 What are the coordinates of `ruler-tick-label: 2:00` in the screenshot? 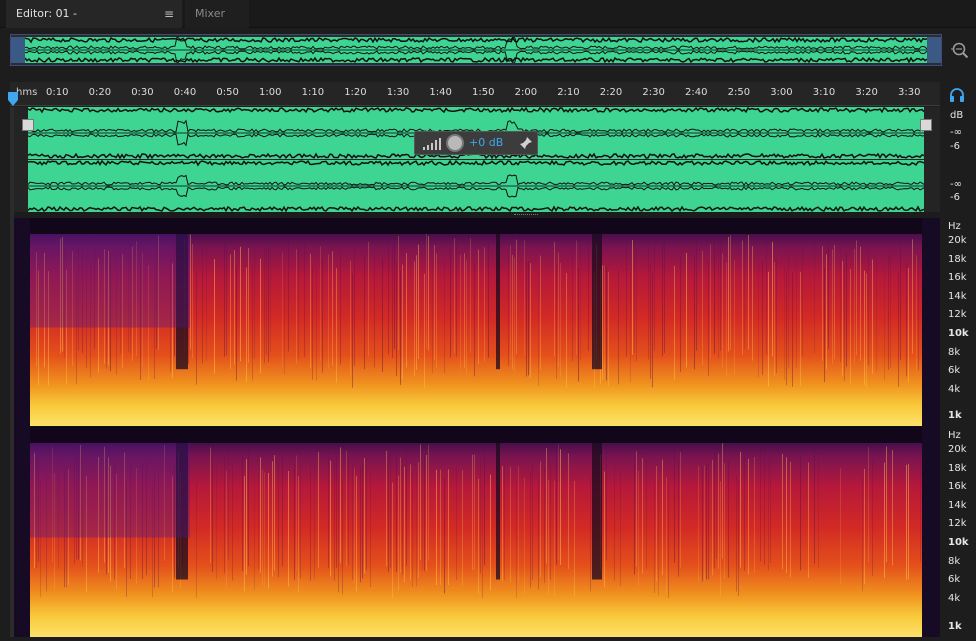 It's located at (526, 92).